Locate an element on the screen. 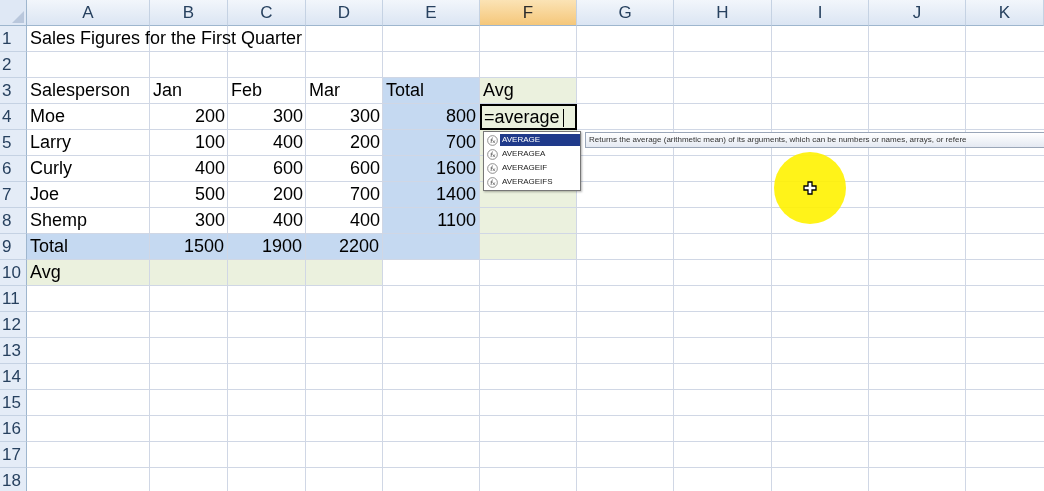 This screenshot has width=1044, height=491. column-header: C is located at coordinates (267, 13).